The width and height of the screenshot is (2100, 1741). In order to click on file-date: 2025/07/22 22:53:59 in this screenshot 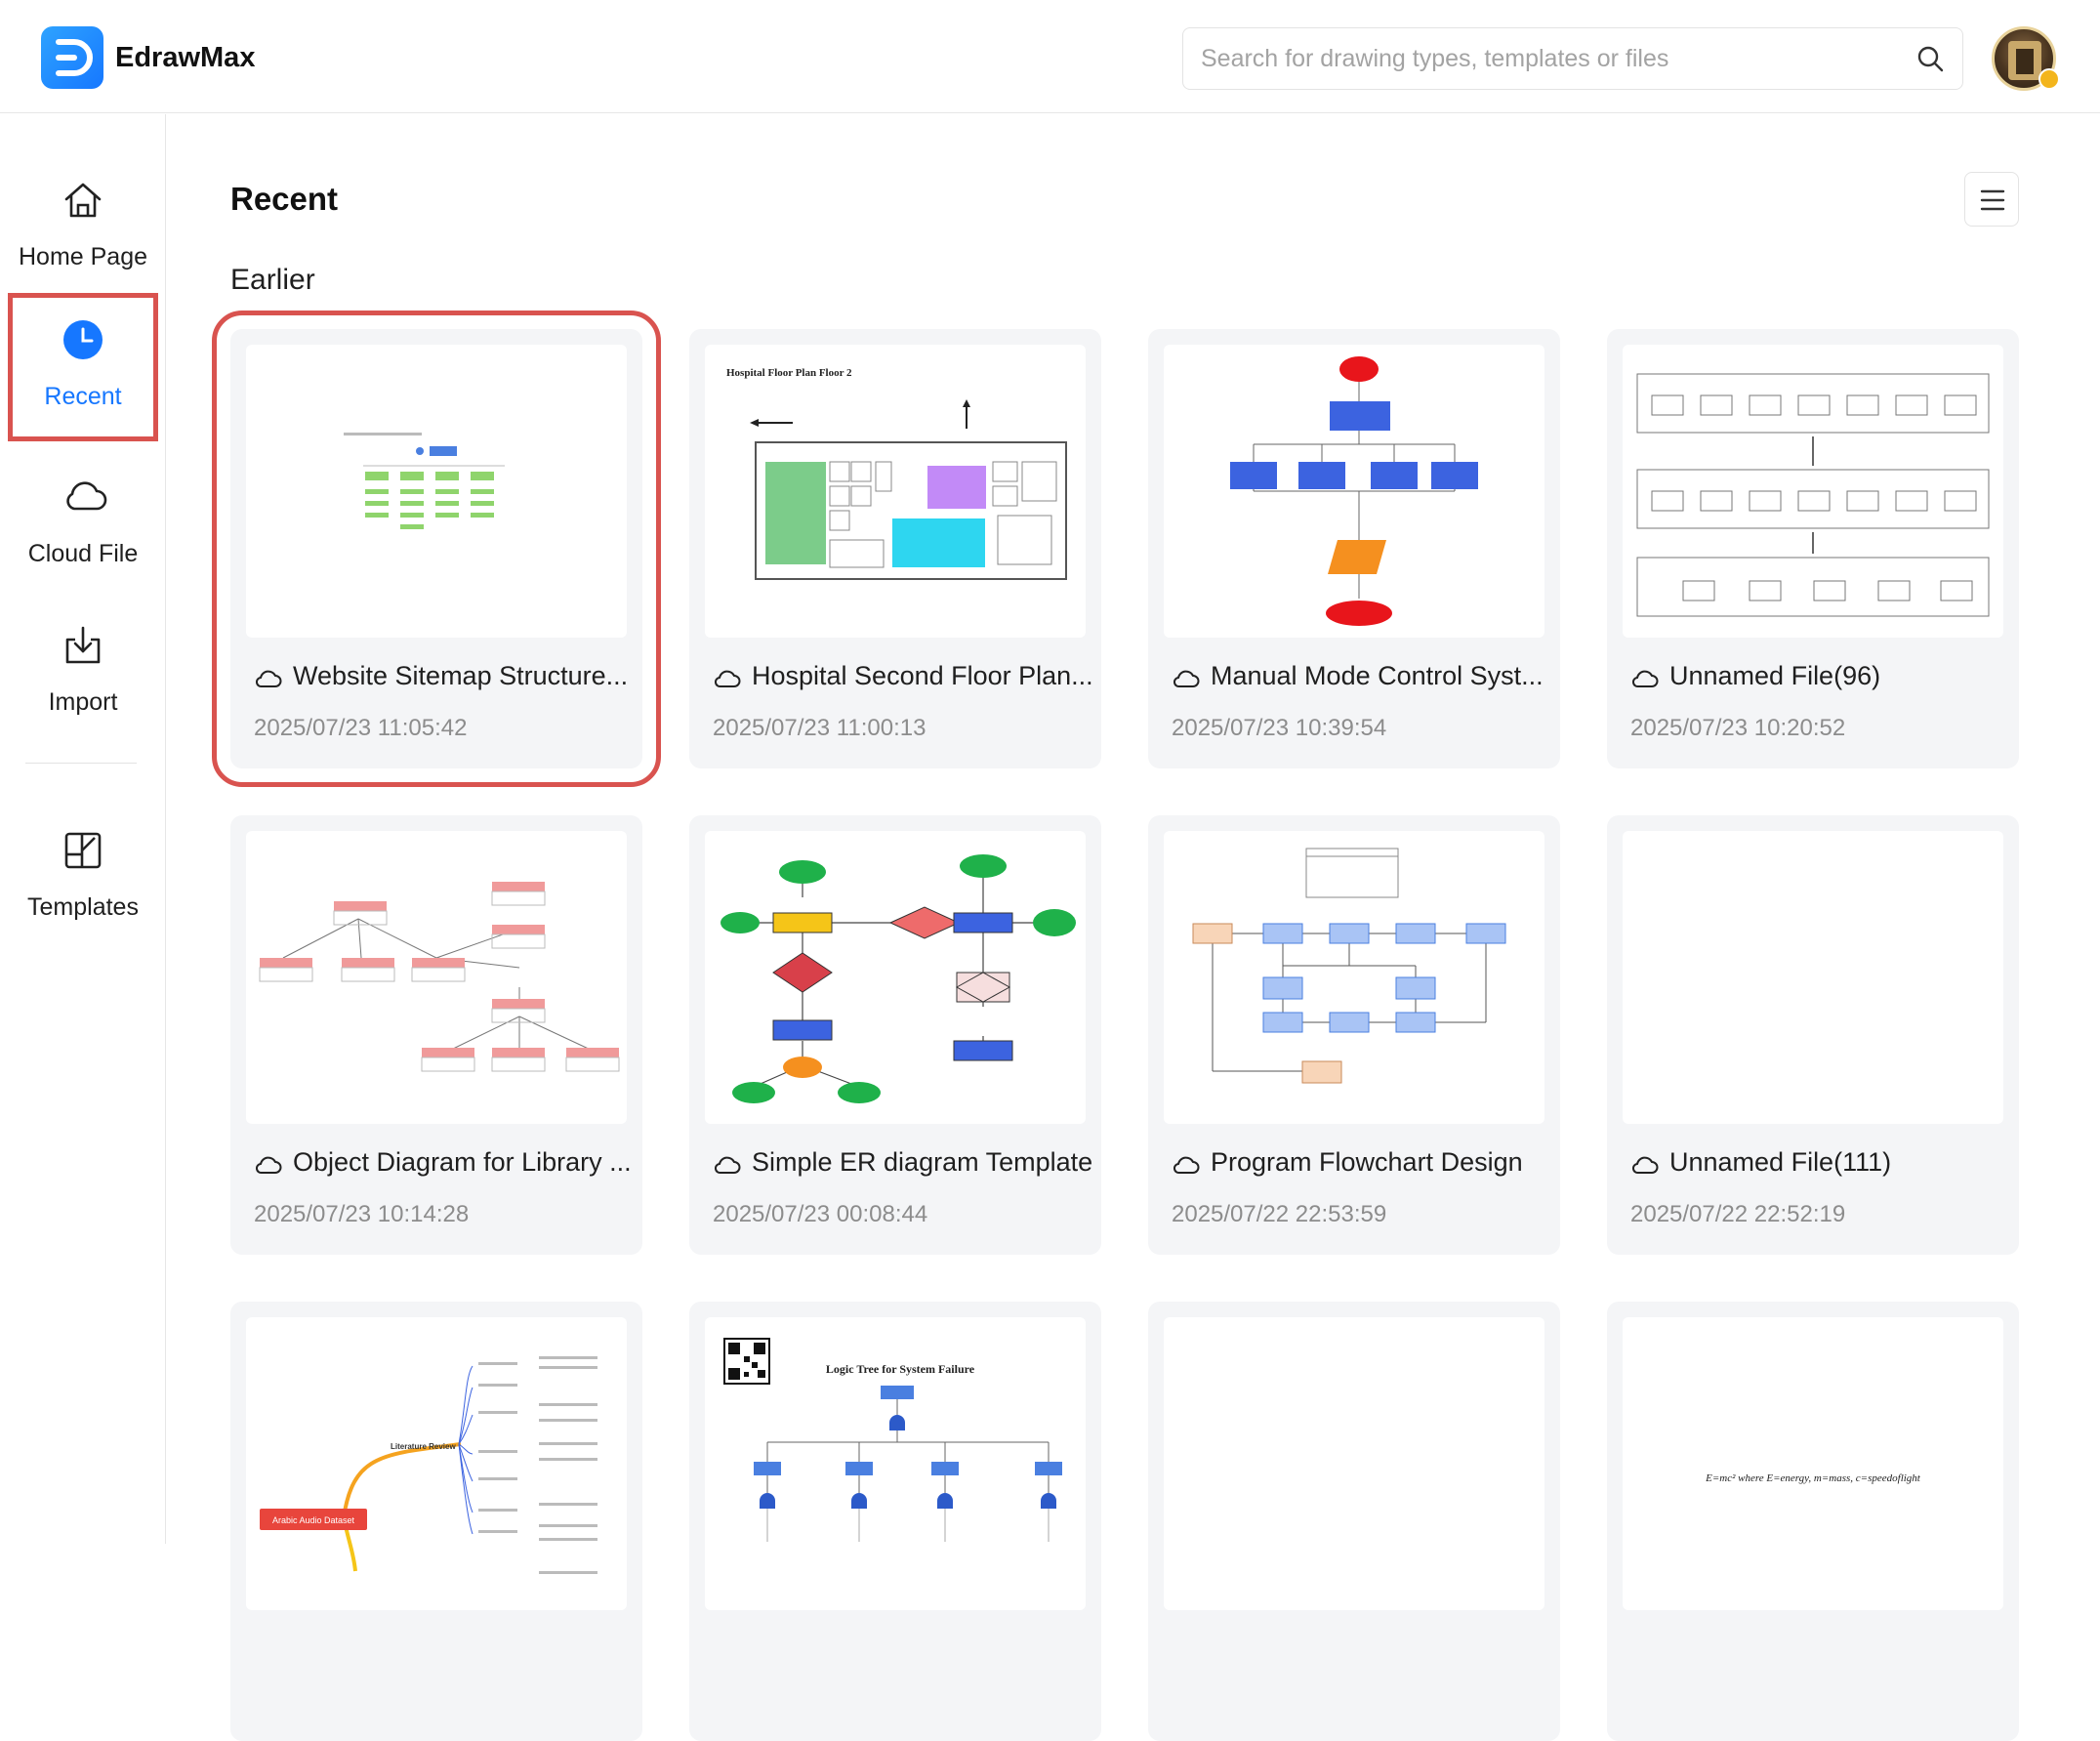, I will do `click(1279, 1214)`.